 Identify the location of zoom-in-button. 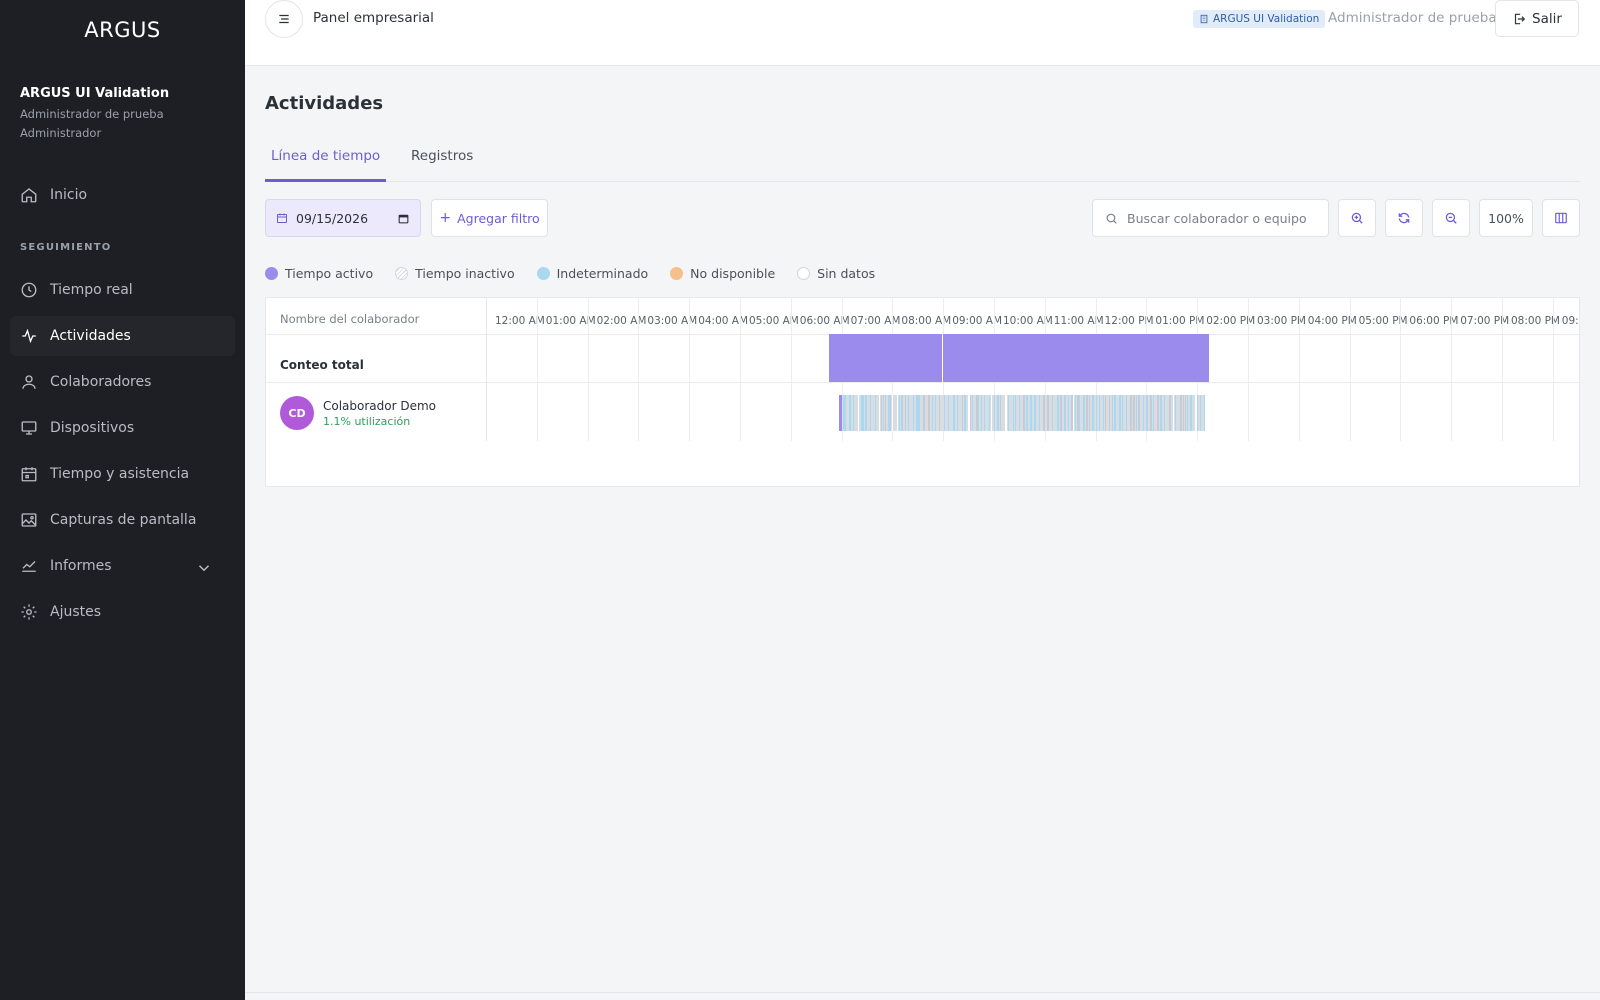
(1357, 218).